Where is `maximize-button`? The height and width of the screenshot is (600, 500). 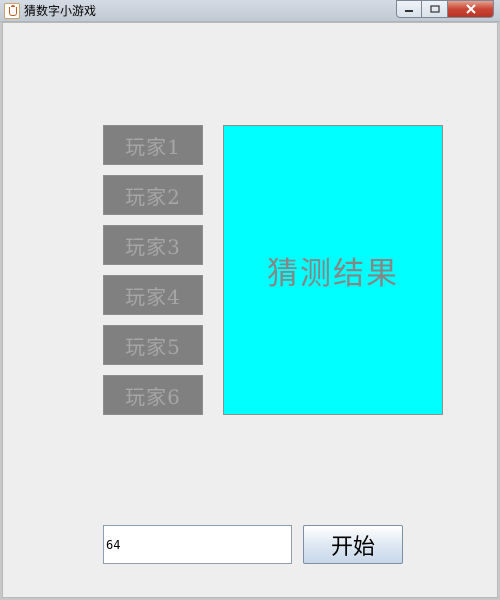
maximize-button is located at coordinates (435, 9).